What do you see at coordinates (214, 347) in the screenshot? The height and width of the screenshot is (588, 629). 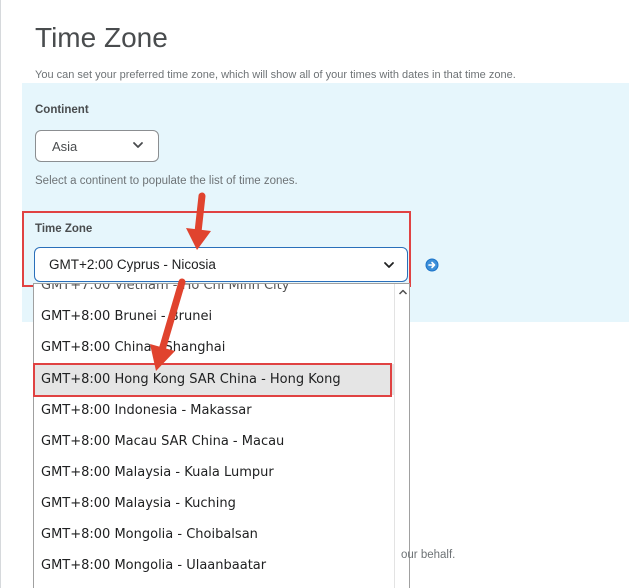 I see `timezone-option: GMT+8:00 China - Shanghai` at bounding box center [214, 347].